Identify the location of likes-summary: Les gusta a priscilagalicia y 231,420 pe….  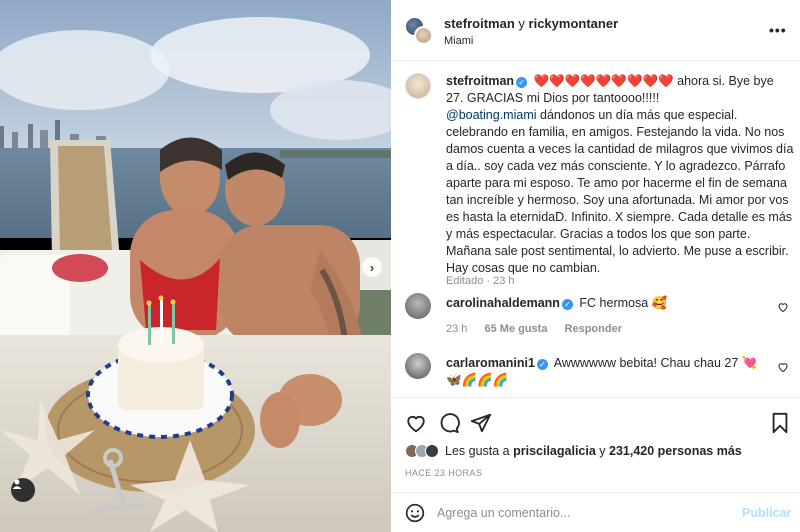
(573, 451).